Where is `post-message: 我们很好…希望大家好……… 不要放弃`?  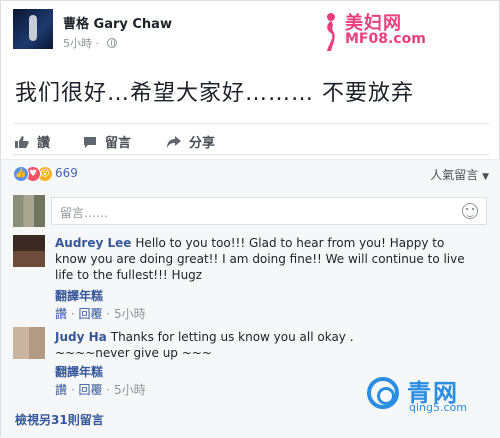
post-message: 我们很好…希望大家好……… 不要放弃 is located at coordinates (214, 93).